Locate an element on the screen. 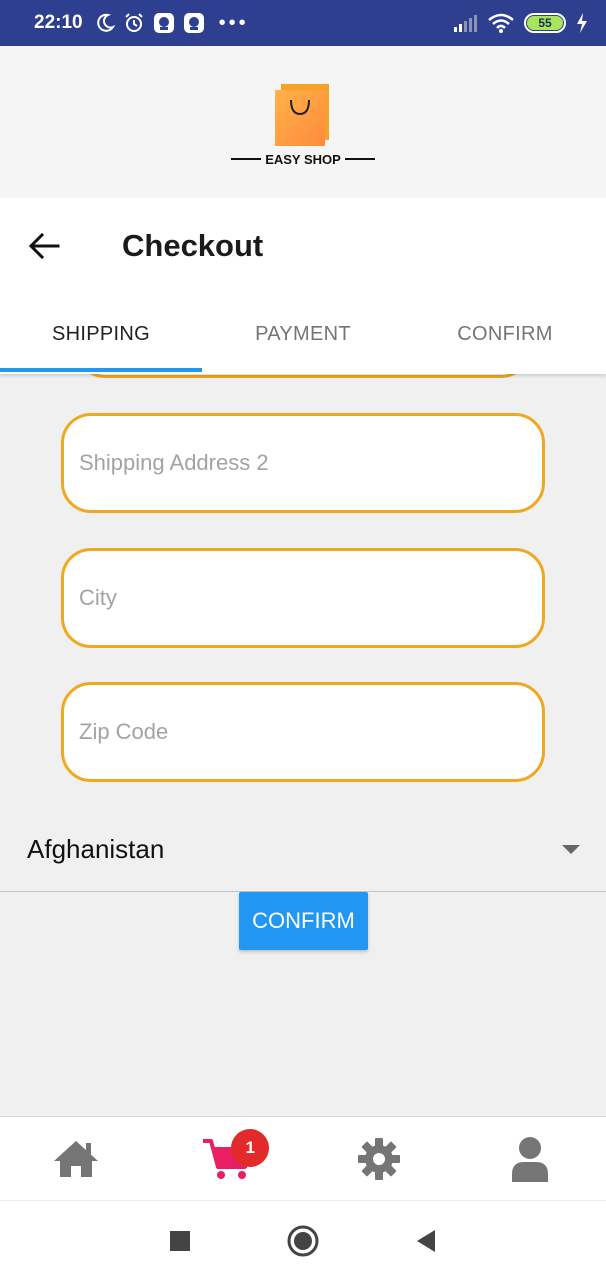 This screenshot has height=1280, width=606. logo-header: EASY SHOP is located at coordinates (303, 122).